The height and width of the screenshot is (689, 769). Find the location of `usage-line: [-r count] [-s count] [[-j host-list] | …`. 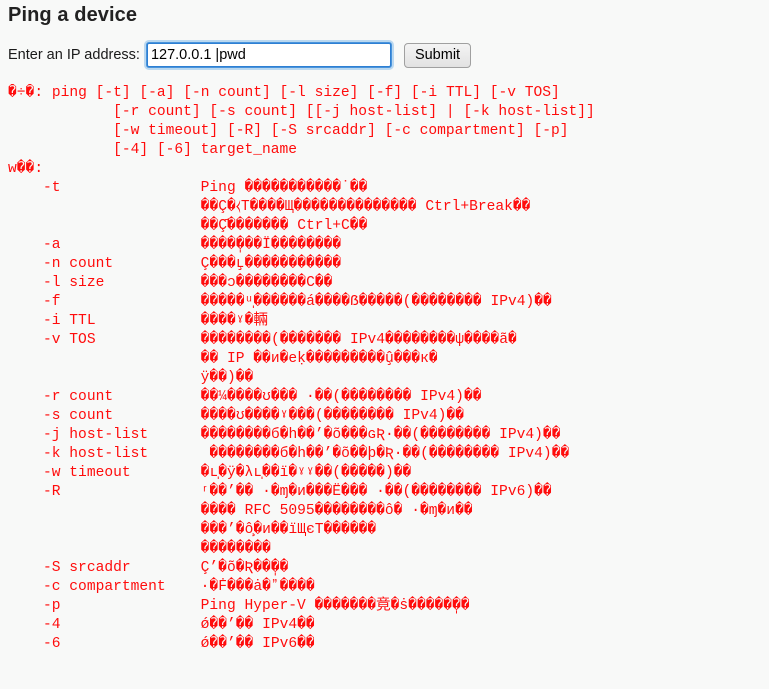

usage-line: [-r count] [-s count] [[-j host-list] | … is located at coordinates (301, 112).